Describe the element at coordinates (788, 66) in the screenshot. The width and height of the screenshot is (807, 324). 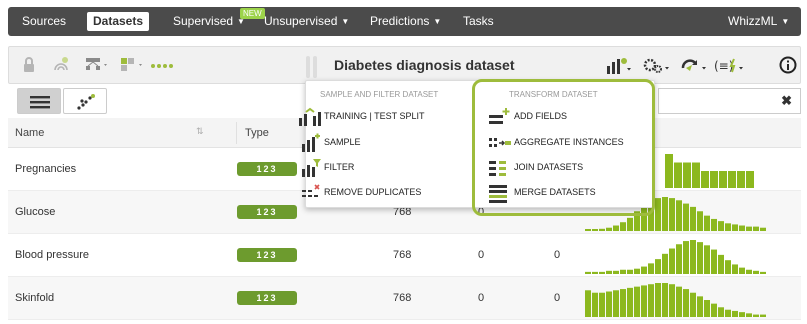
I see `info-icon` at that location.